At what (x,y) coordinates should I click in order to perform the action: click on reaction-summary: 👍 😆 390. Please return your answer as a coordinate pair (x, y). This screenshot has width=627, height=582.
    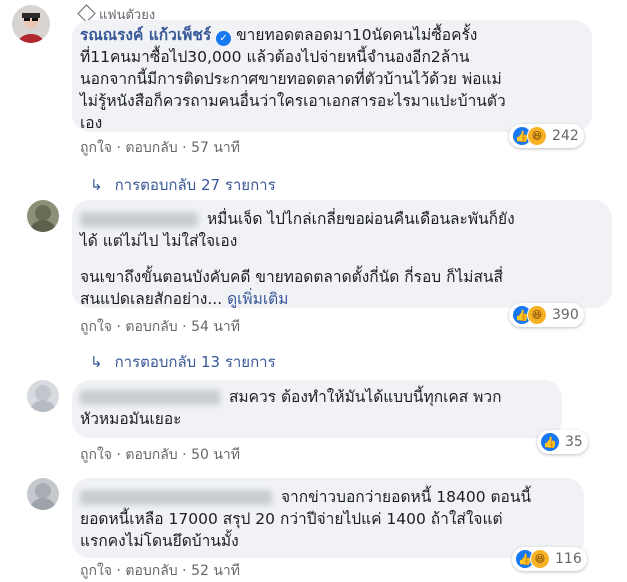
    Looking at the image, I should click on (546, 315).